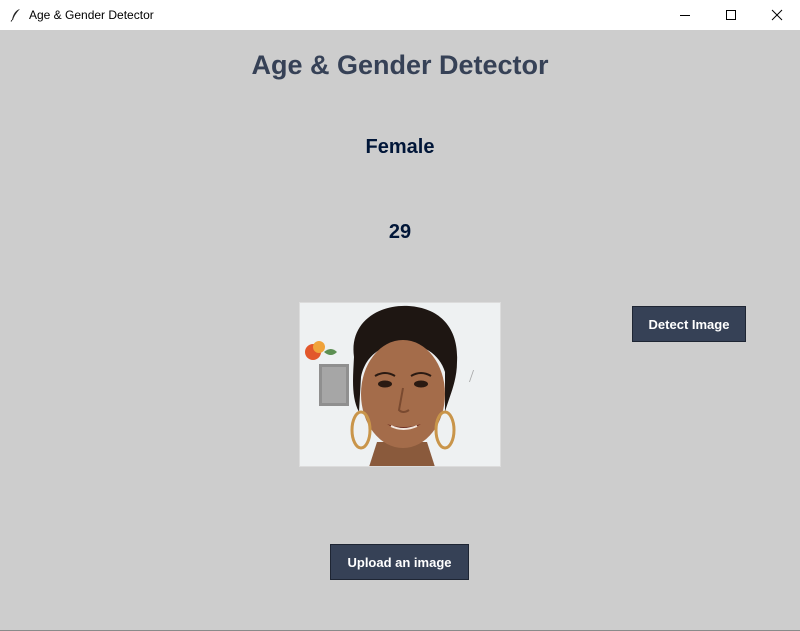  I want to click on detect-image-button: Detect Image, so click(689, 324).